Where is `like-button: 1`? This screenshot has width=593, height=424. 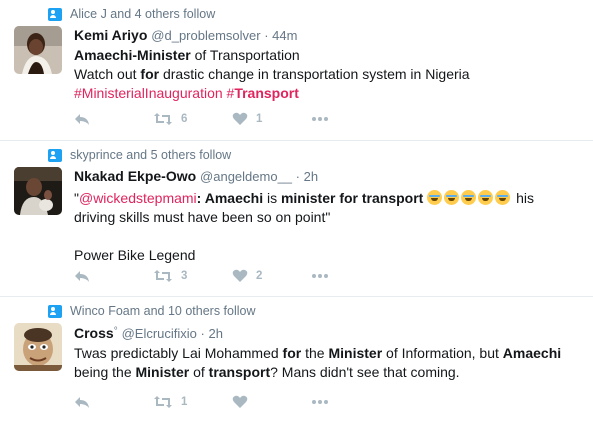 like-button: 1 is located at coordinates (271, 119).